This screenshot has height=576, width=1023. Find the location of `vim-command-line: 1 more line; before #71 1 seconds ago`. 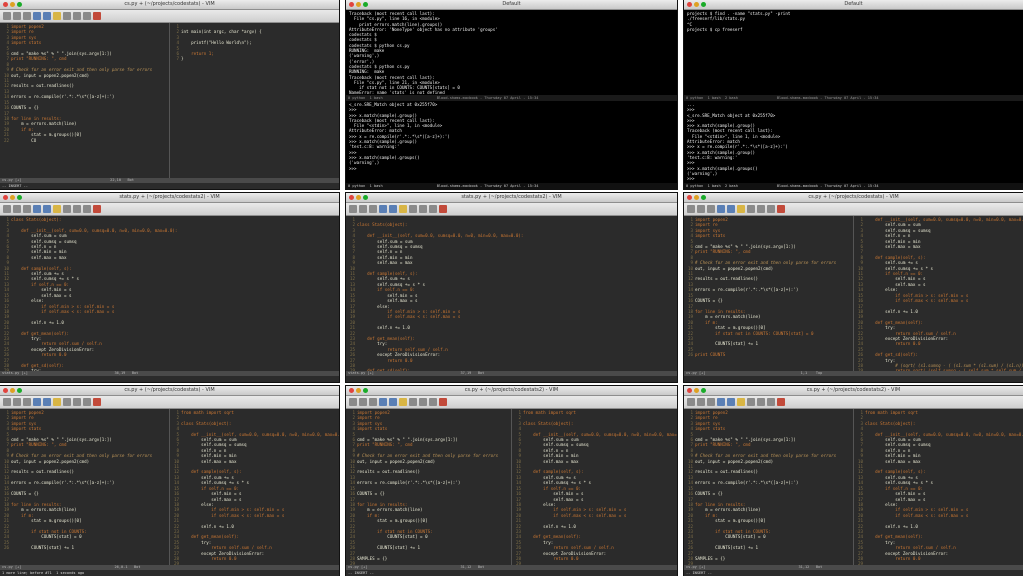

vim-command-line: 1 more line; before #71 1 seconds ago is located at coordinates (169, 573).